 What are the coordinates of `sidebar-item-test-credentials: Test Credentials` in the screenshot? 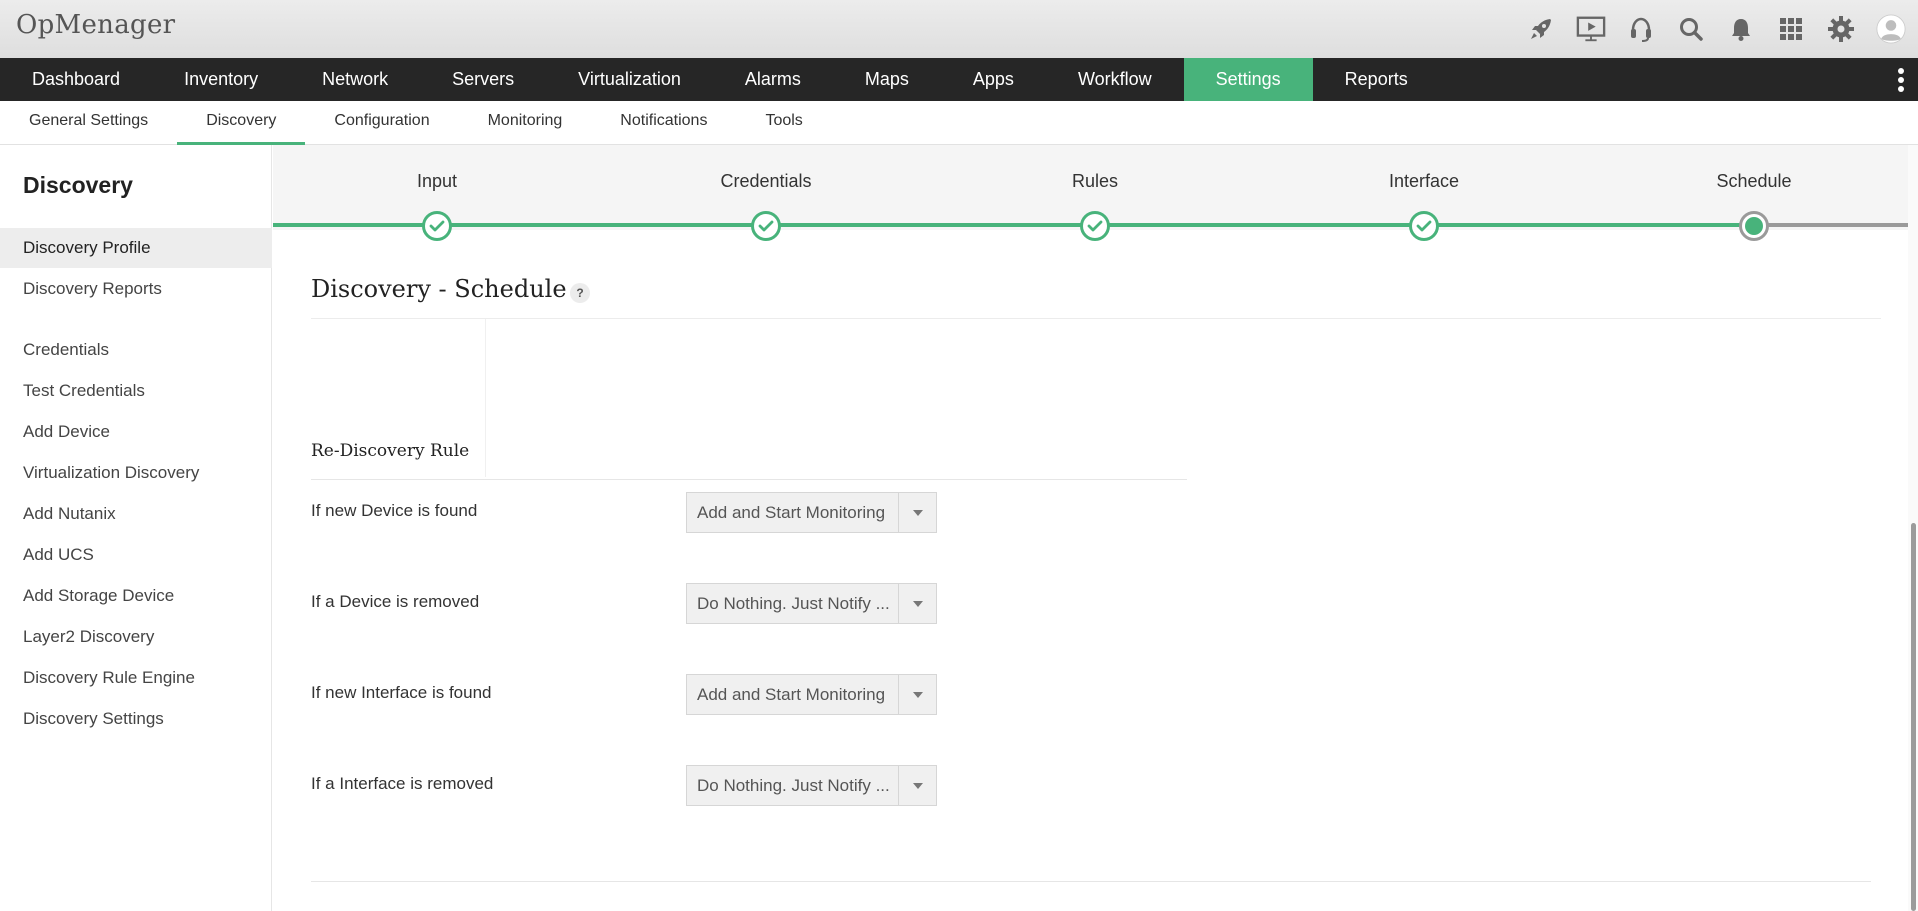 It's located at (136, 391).